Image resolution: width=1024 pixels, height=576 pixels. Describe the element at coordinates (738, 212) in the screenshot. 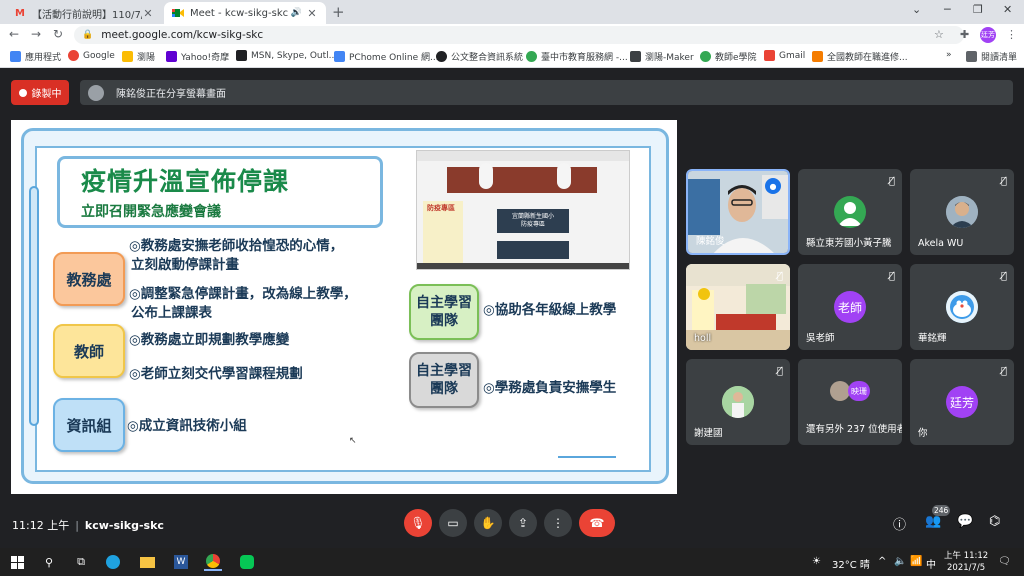

I see `participant-tile: ● 陳銘俊` at that location.